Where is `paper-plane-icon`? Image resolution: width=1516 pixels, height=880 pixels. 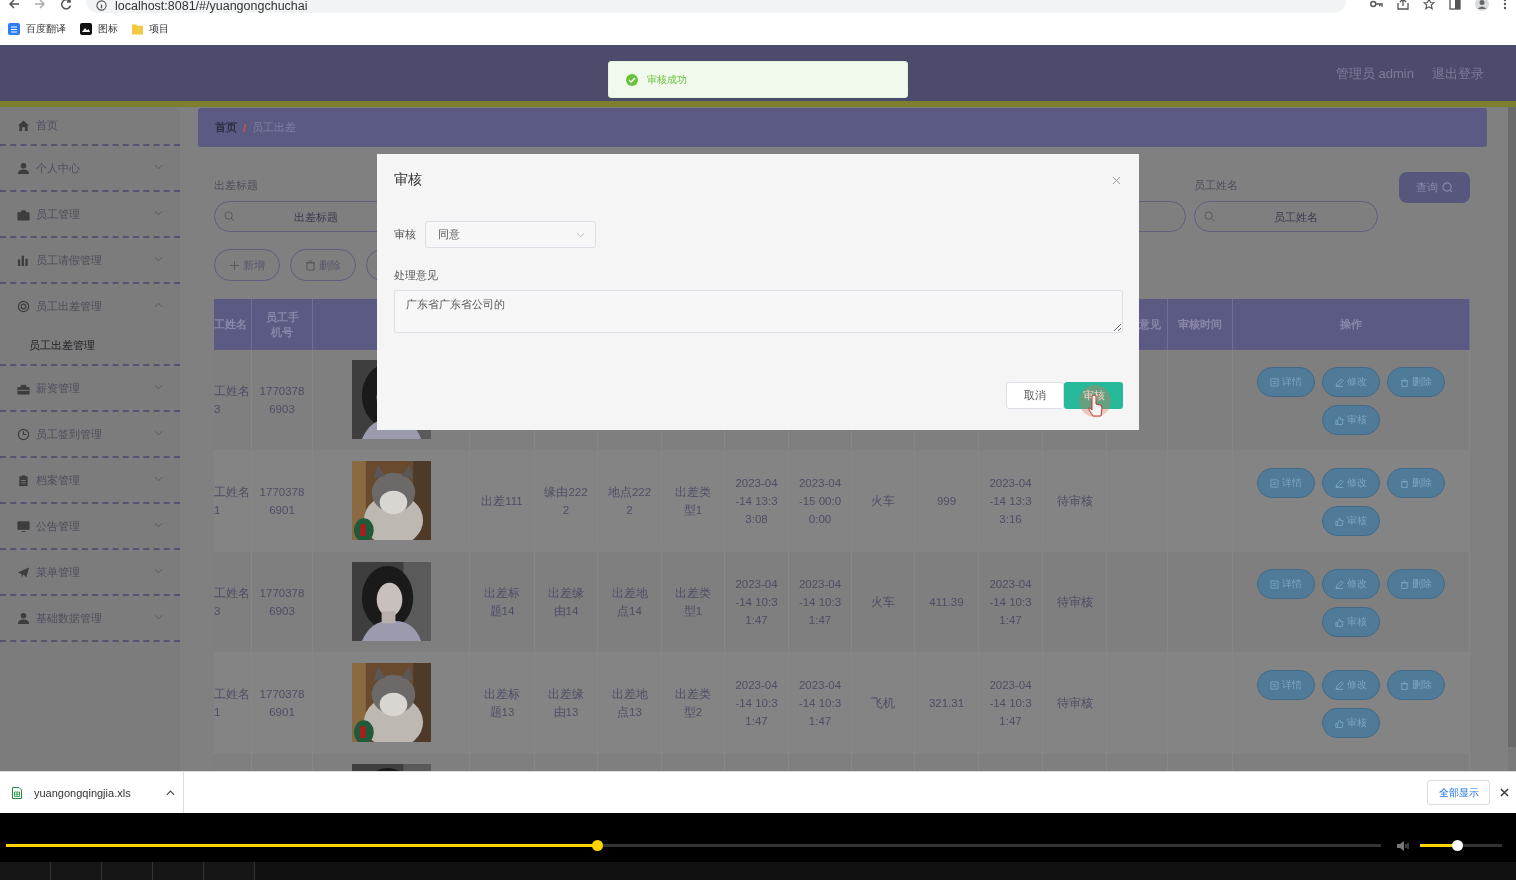 paper-plane-icon is located at coordinates (23, 572).